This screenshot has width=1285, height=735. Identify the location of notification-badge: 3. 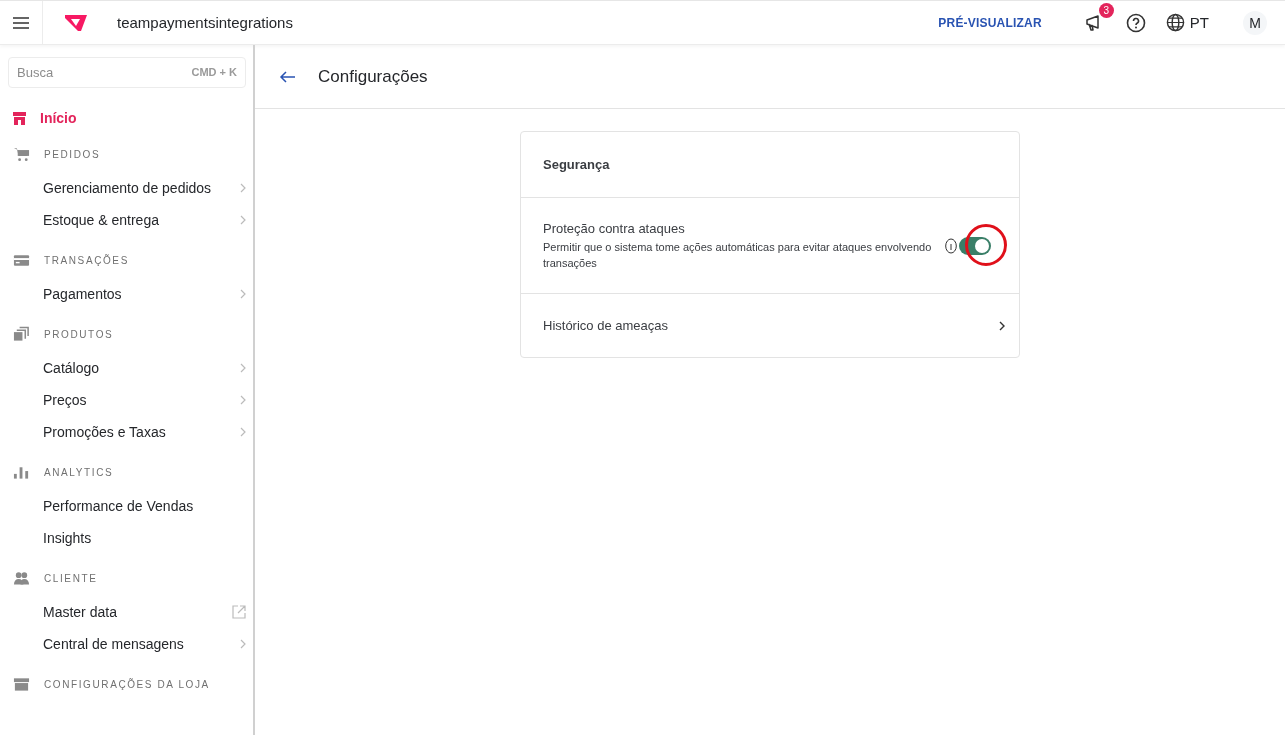
(1106, 10).